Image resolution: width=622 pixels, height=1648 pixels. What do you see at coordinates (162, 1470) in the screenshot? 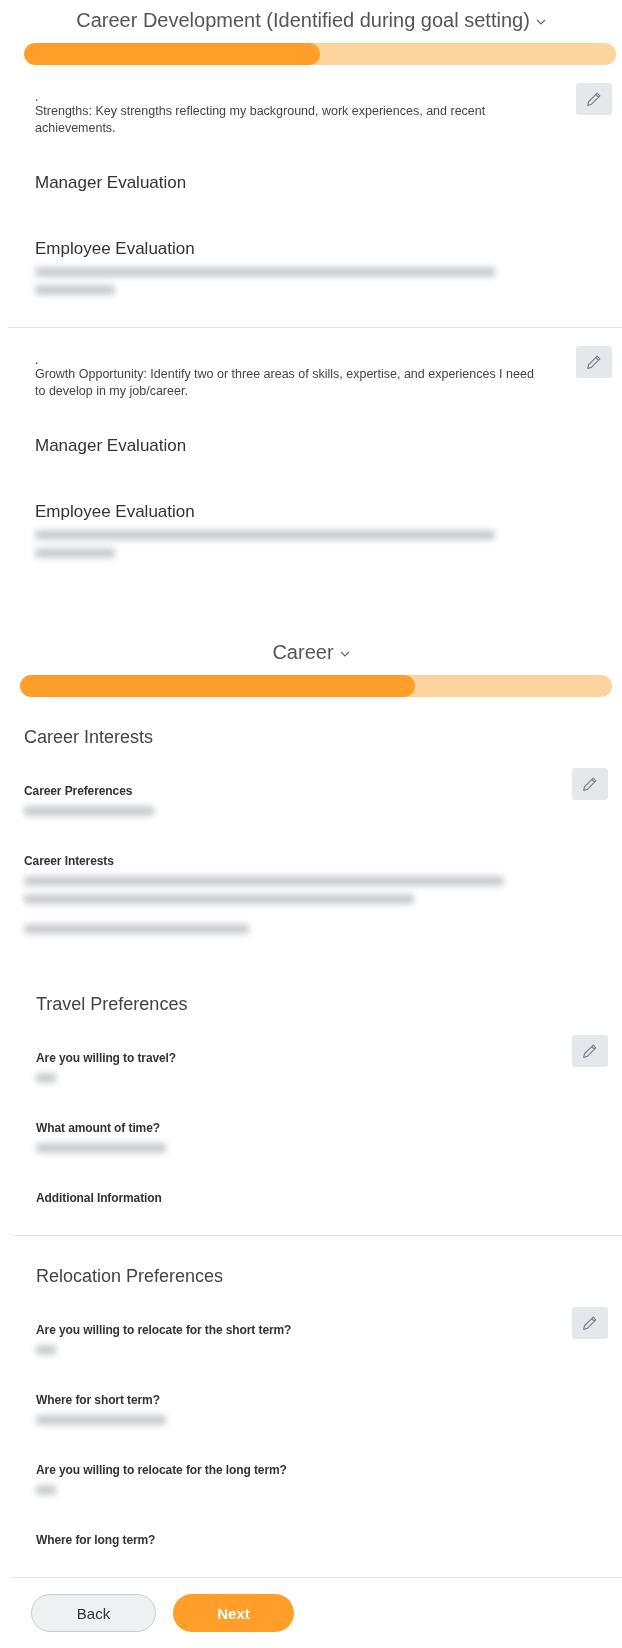
I see `field-label: Are you willing to relocate for the long term?` at bounding box center [162, 1470].